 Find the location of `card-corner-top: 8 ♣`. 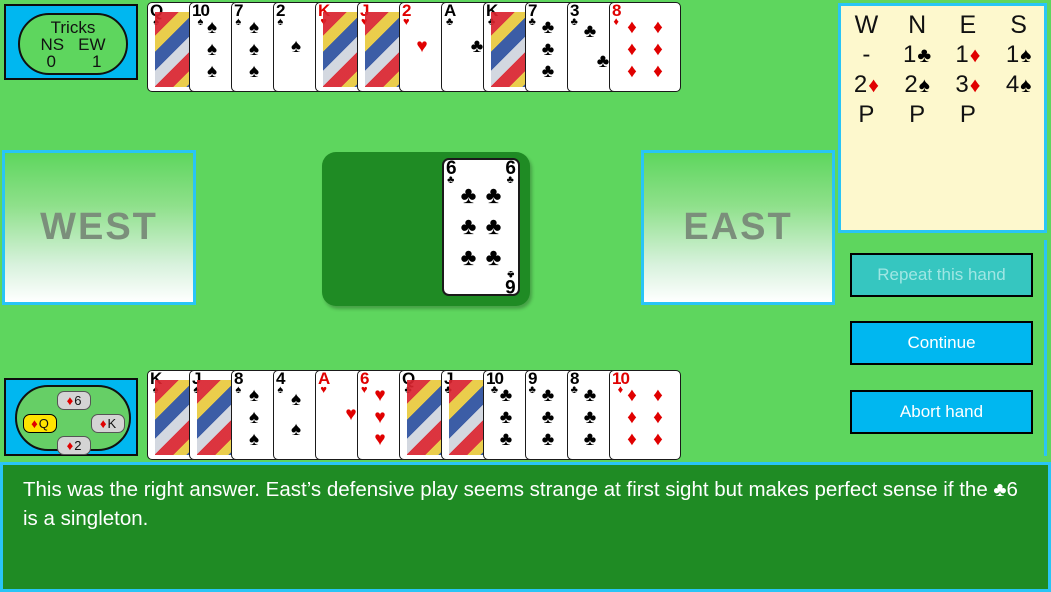

card-corner-top: 8 ♣ is located at coordinates (575, 383).